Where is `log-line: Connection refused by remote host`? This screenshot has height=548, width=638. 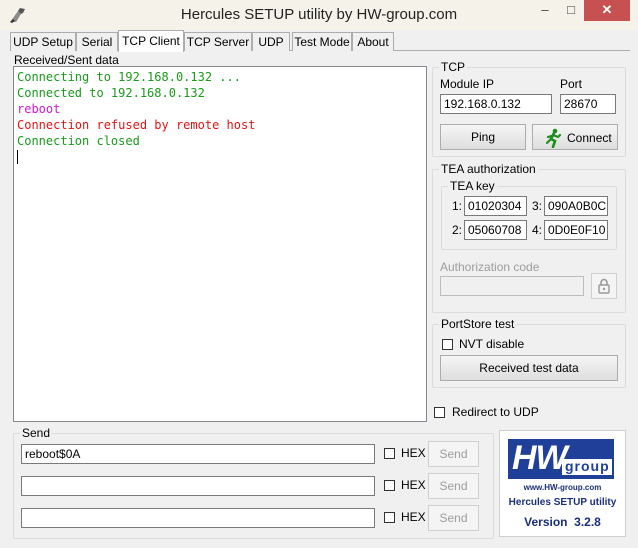
log-line: Connection refused by remote host is located at coordinates (136, 125).